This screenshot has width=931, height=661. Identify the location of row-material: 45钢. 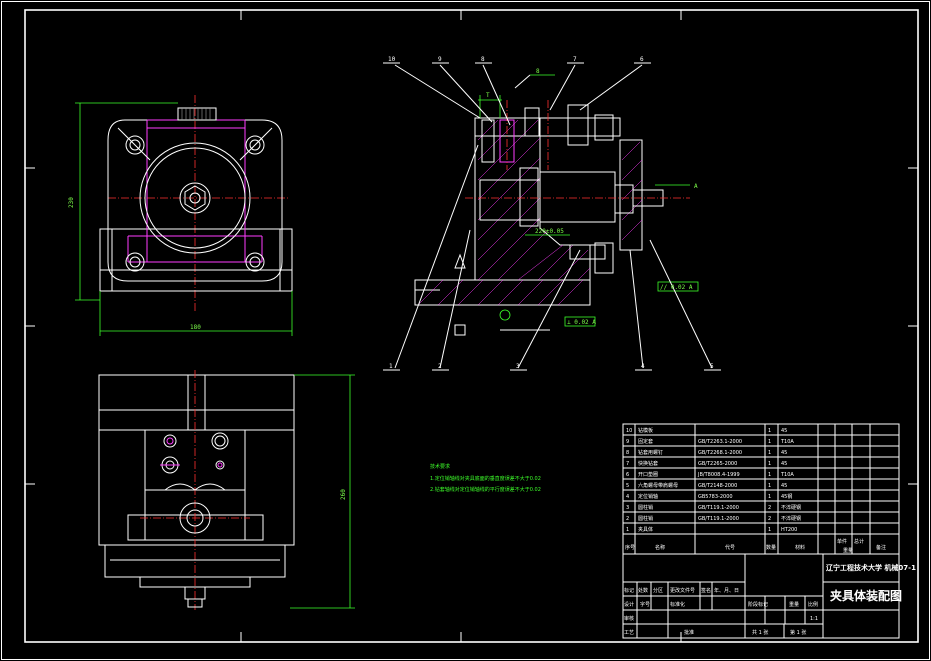
(786, 496).